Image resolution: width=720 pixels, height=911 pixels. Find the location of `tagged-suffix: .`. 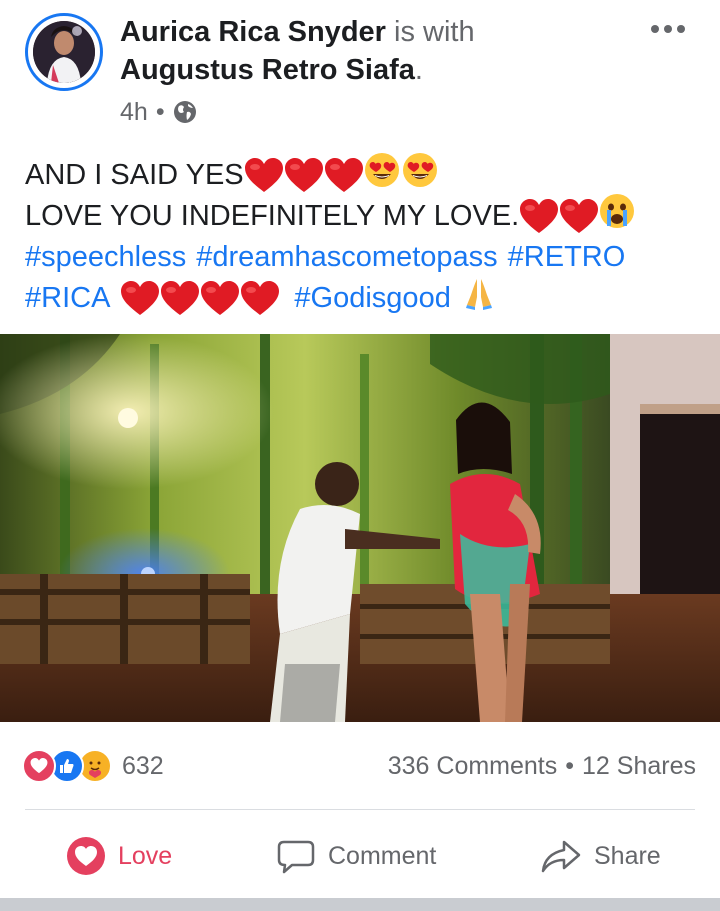

tagged-suffix: . is located at coordinates (418, 70).